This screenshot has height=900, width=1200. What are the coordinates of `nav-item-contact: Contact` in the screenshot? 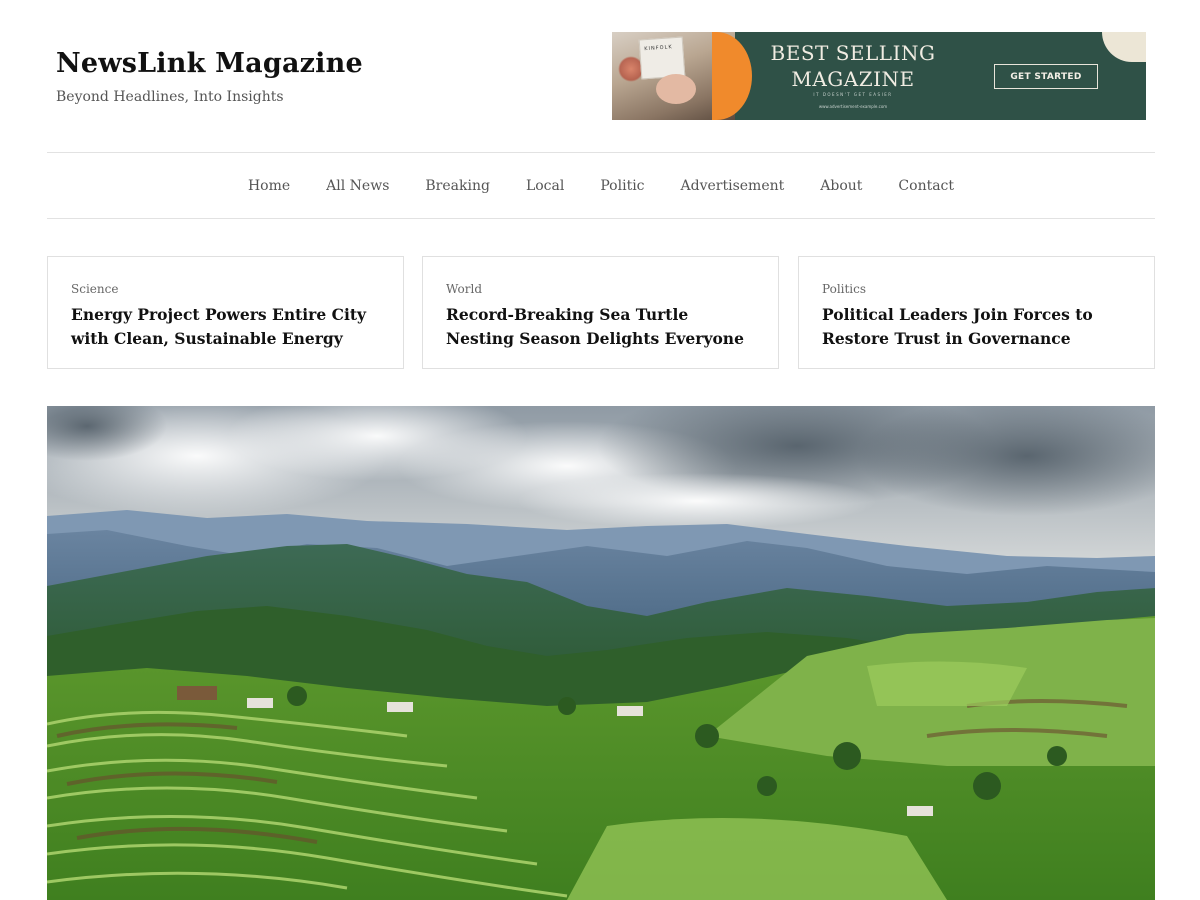 It's located at (926, 186).